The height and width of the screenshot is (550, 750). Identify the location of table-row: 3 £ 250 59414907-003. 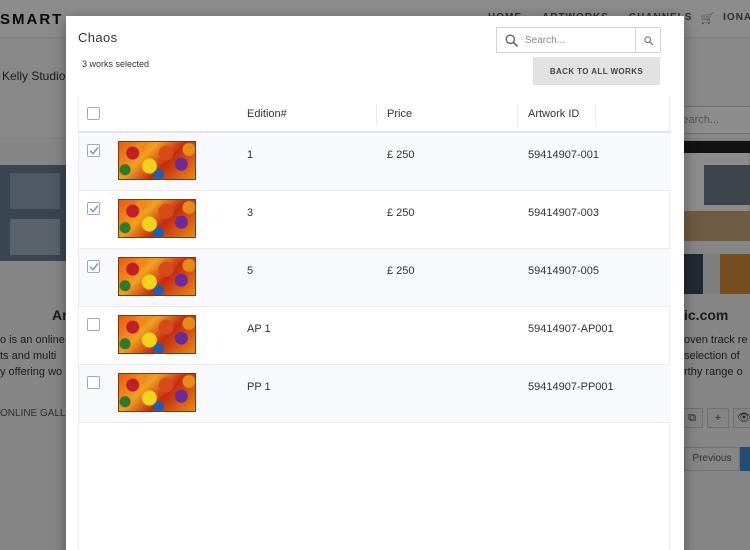
(375, 220).